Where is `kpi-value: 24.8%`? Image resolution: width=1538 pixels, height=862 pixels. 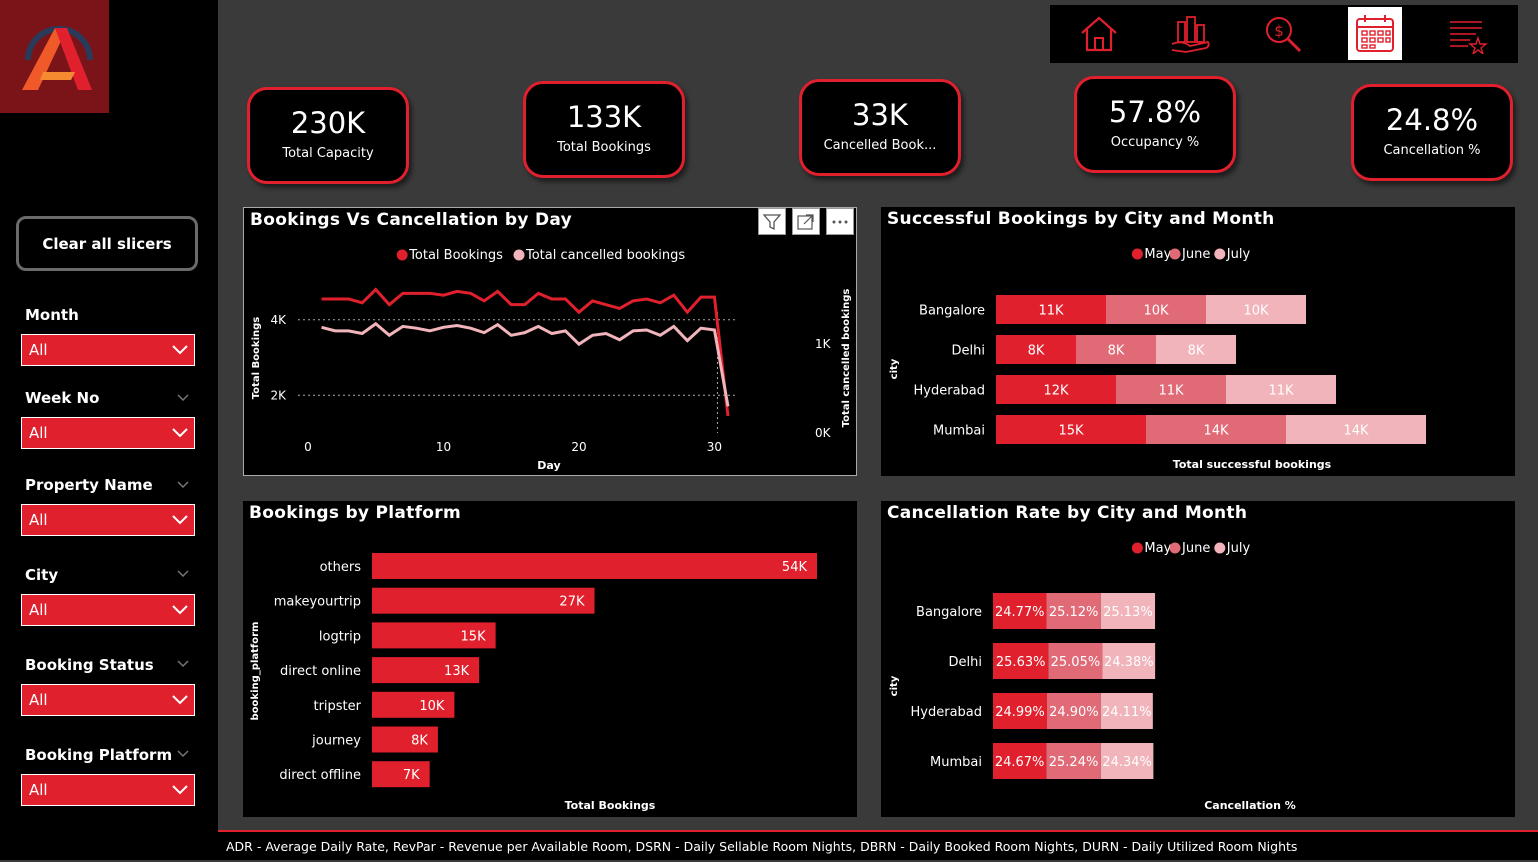 kpi-value: 24.8% is located at coordinates (1432, 120).